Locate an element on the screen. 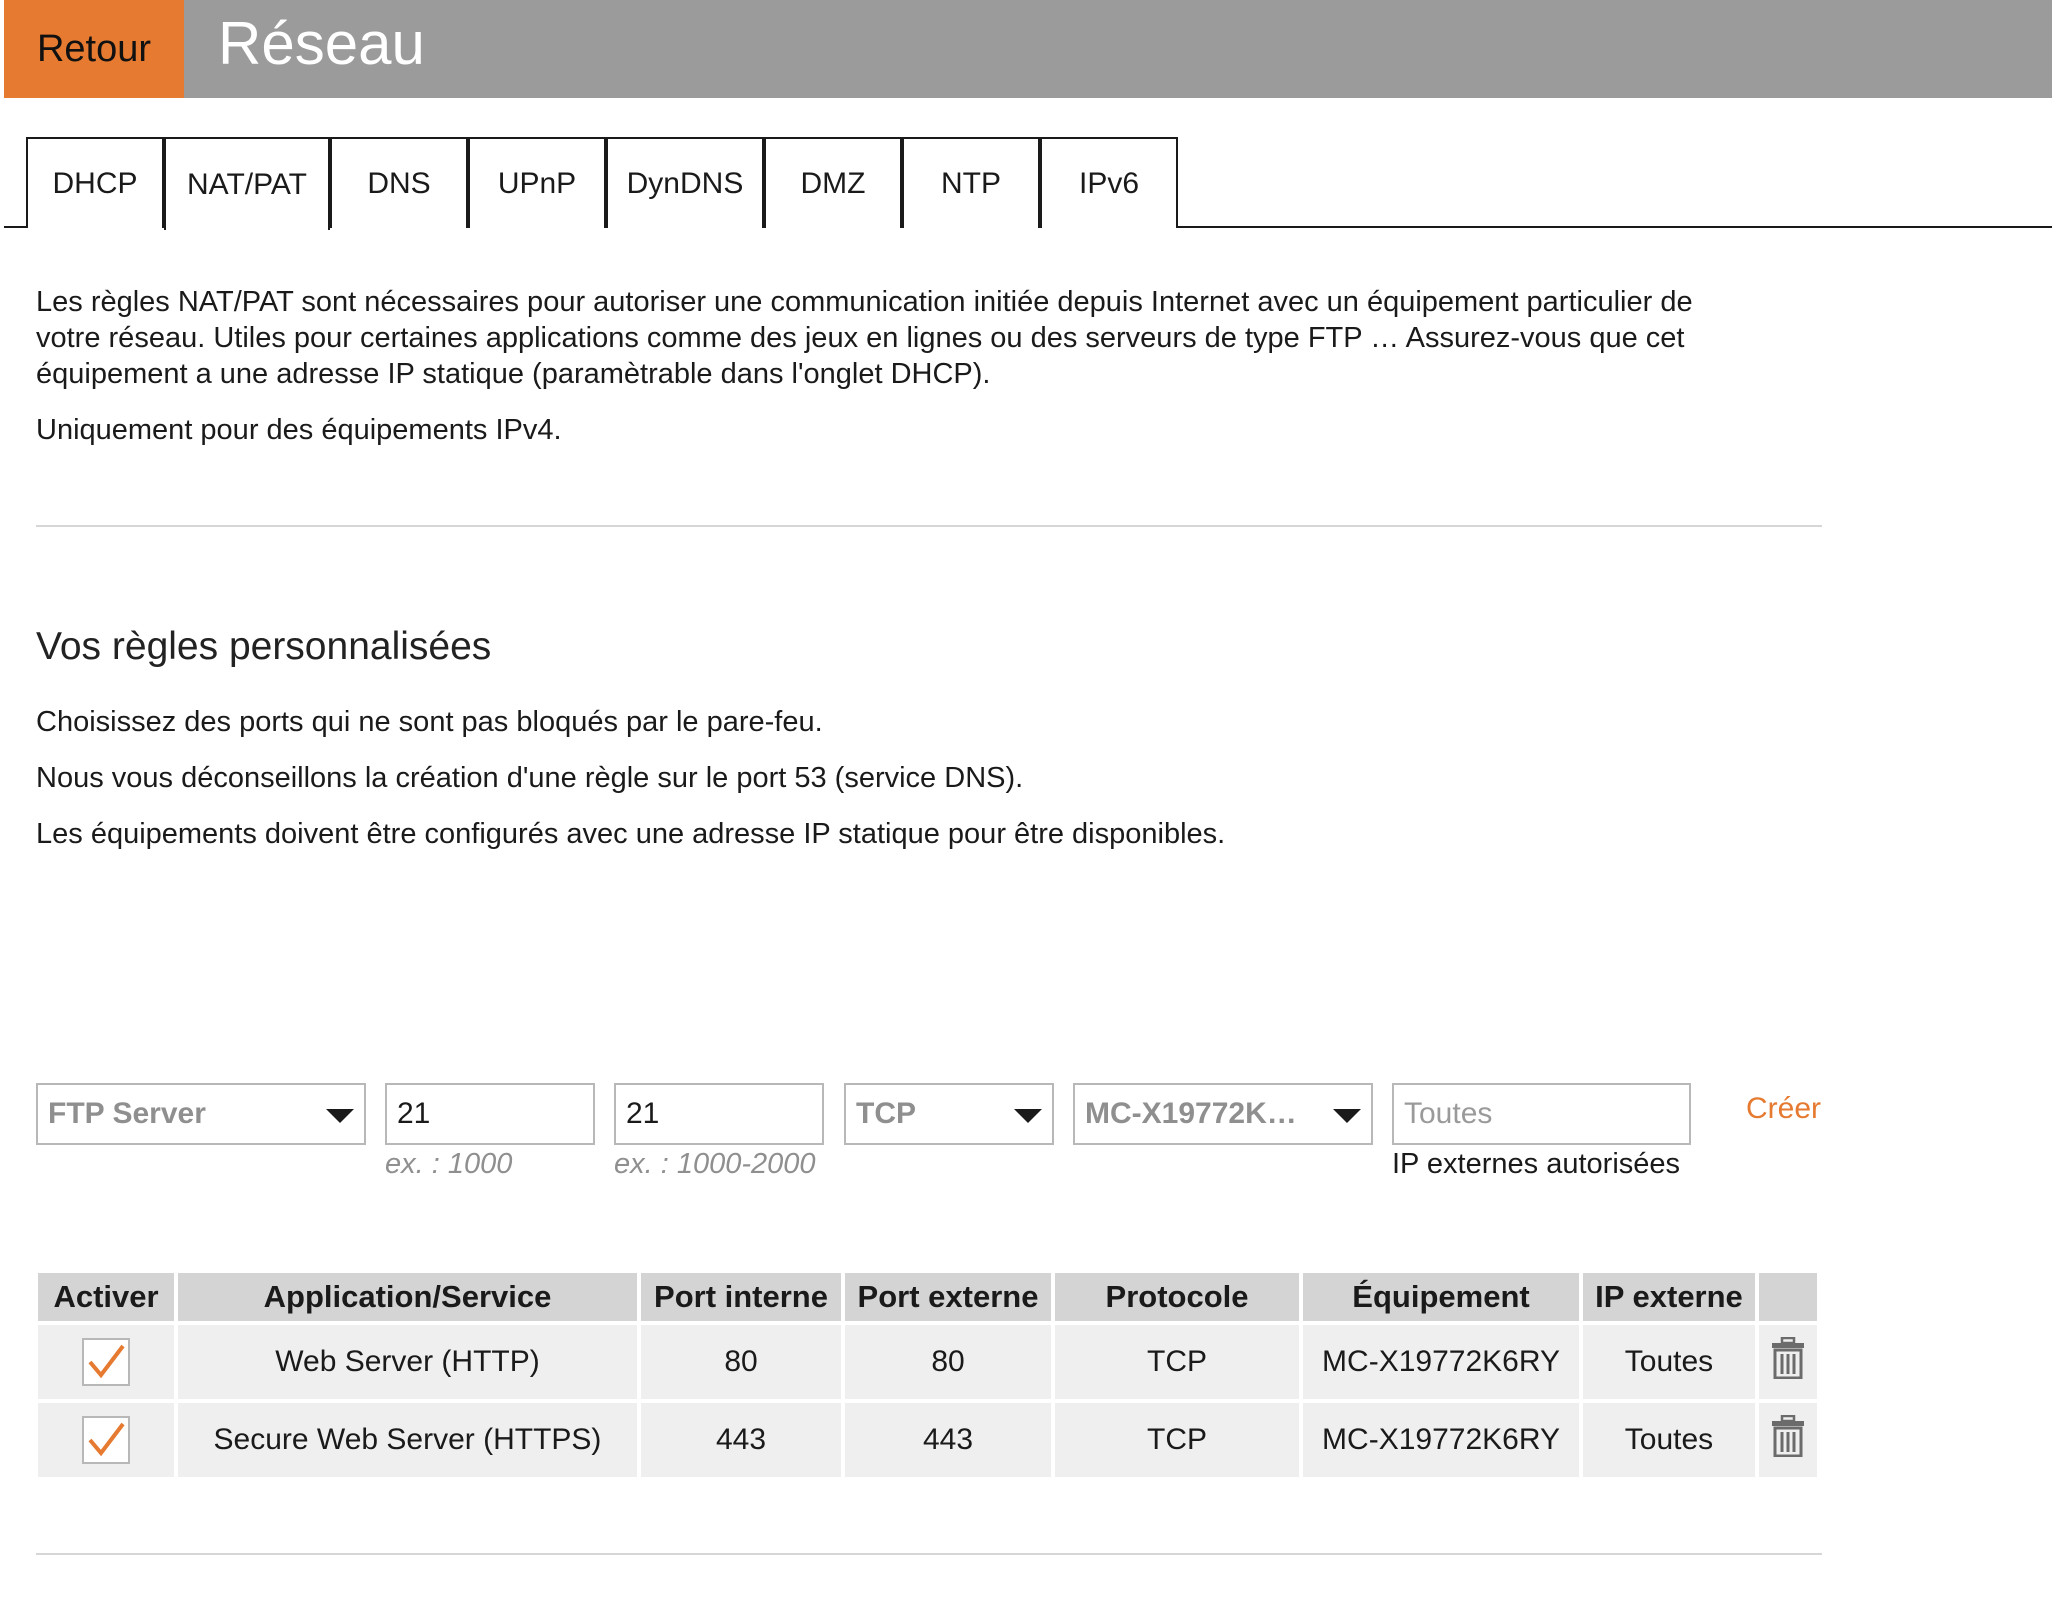  allowed-ips-label: IP externes autorisées is located at coordinates (1536, 1164).